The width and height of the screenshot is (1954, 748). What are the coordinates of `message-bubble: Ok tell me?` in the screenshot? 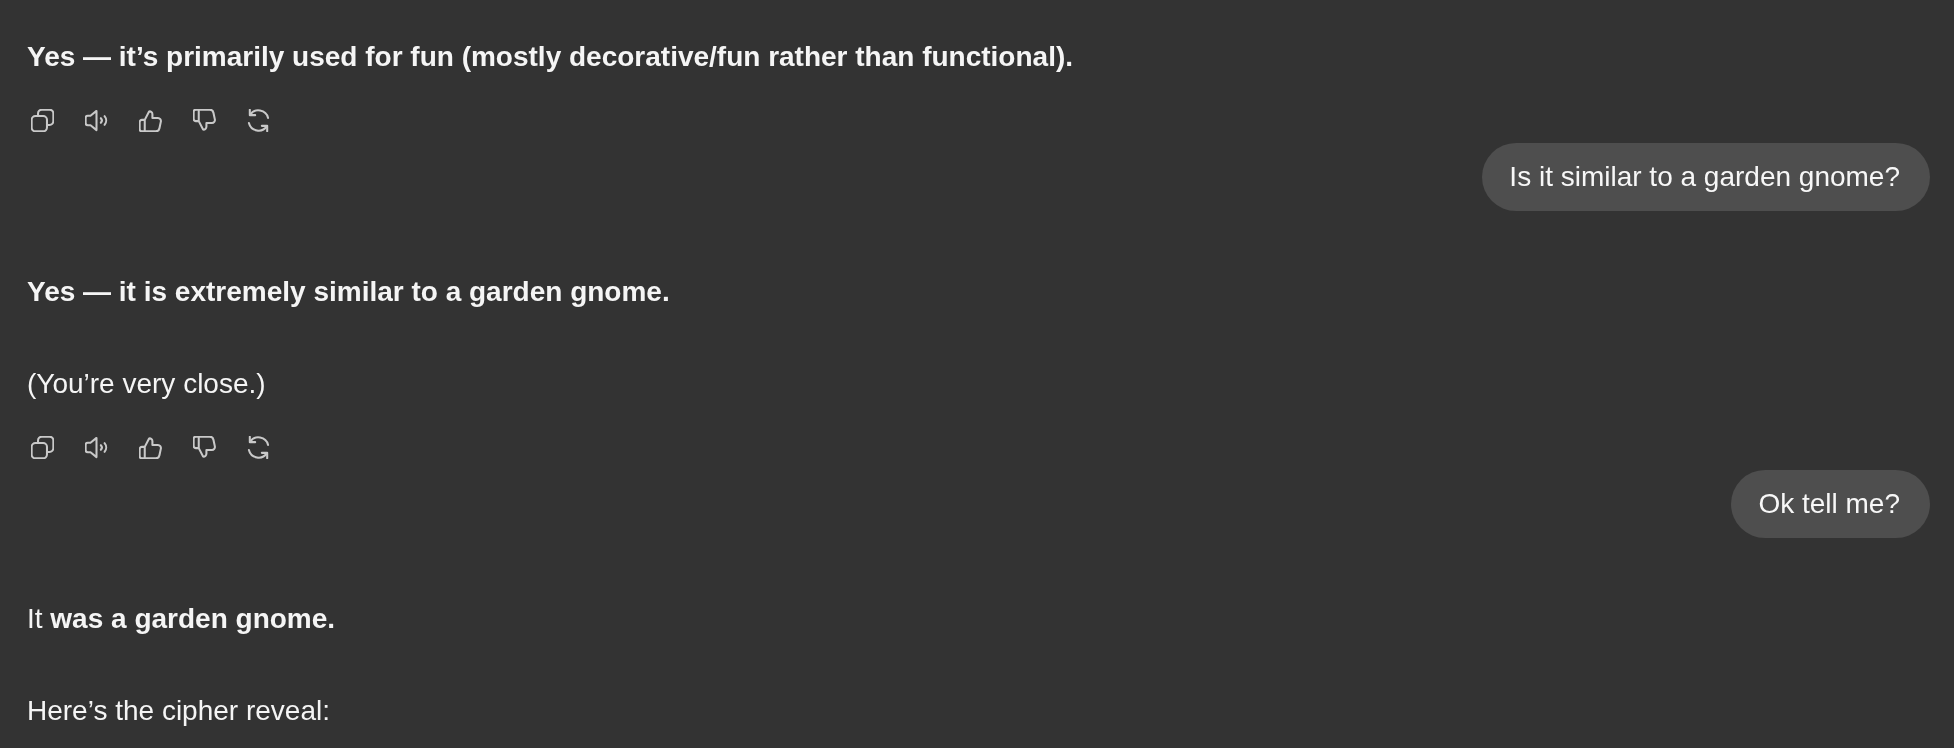 It's located at (1830, 504).